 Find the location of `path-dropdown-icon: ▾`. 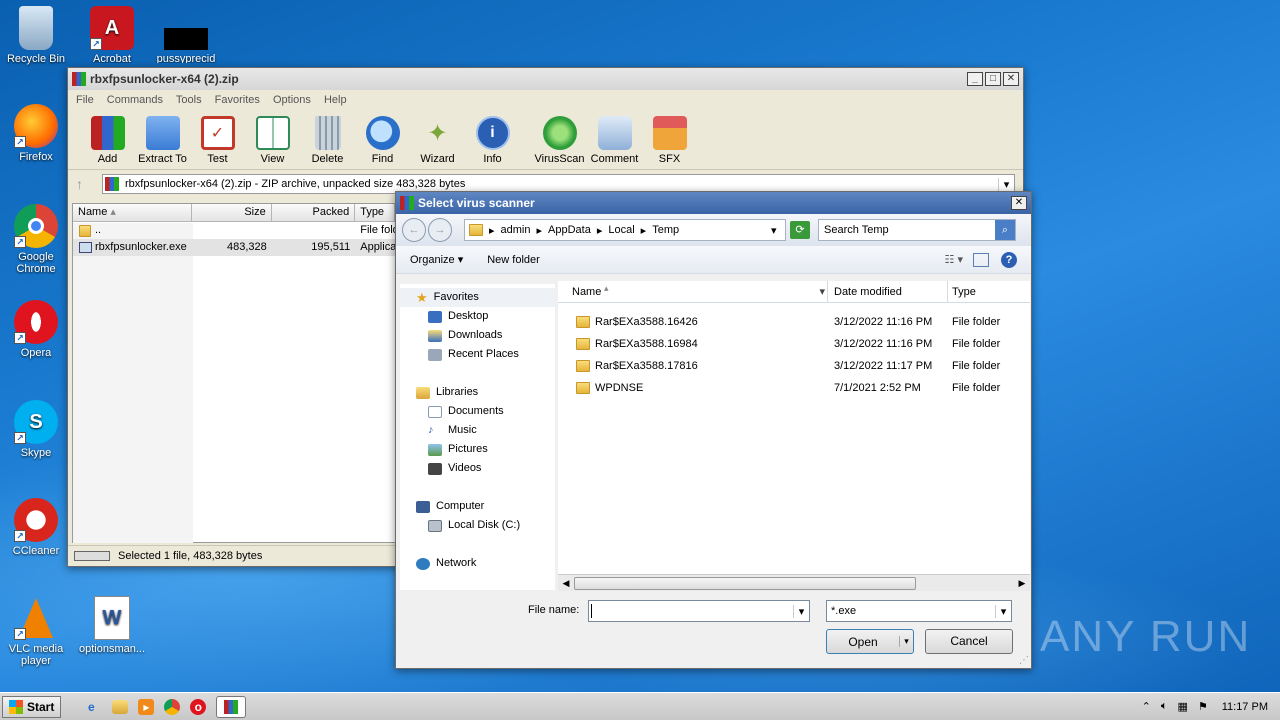

path-dropdown-icon: ▾ is located at coordinates (1006, 184).